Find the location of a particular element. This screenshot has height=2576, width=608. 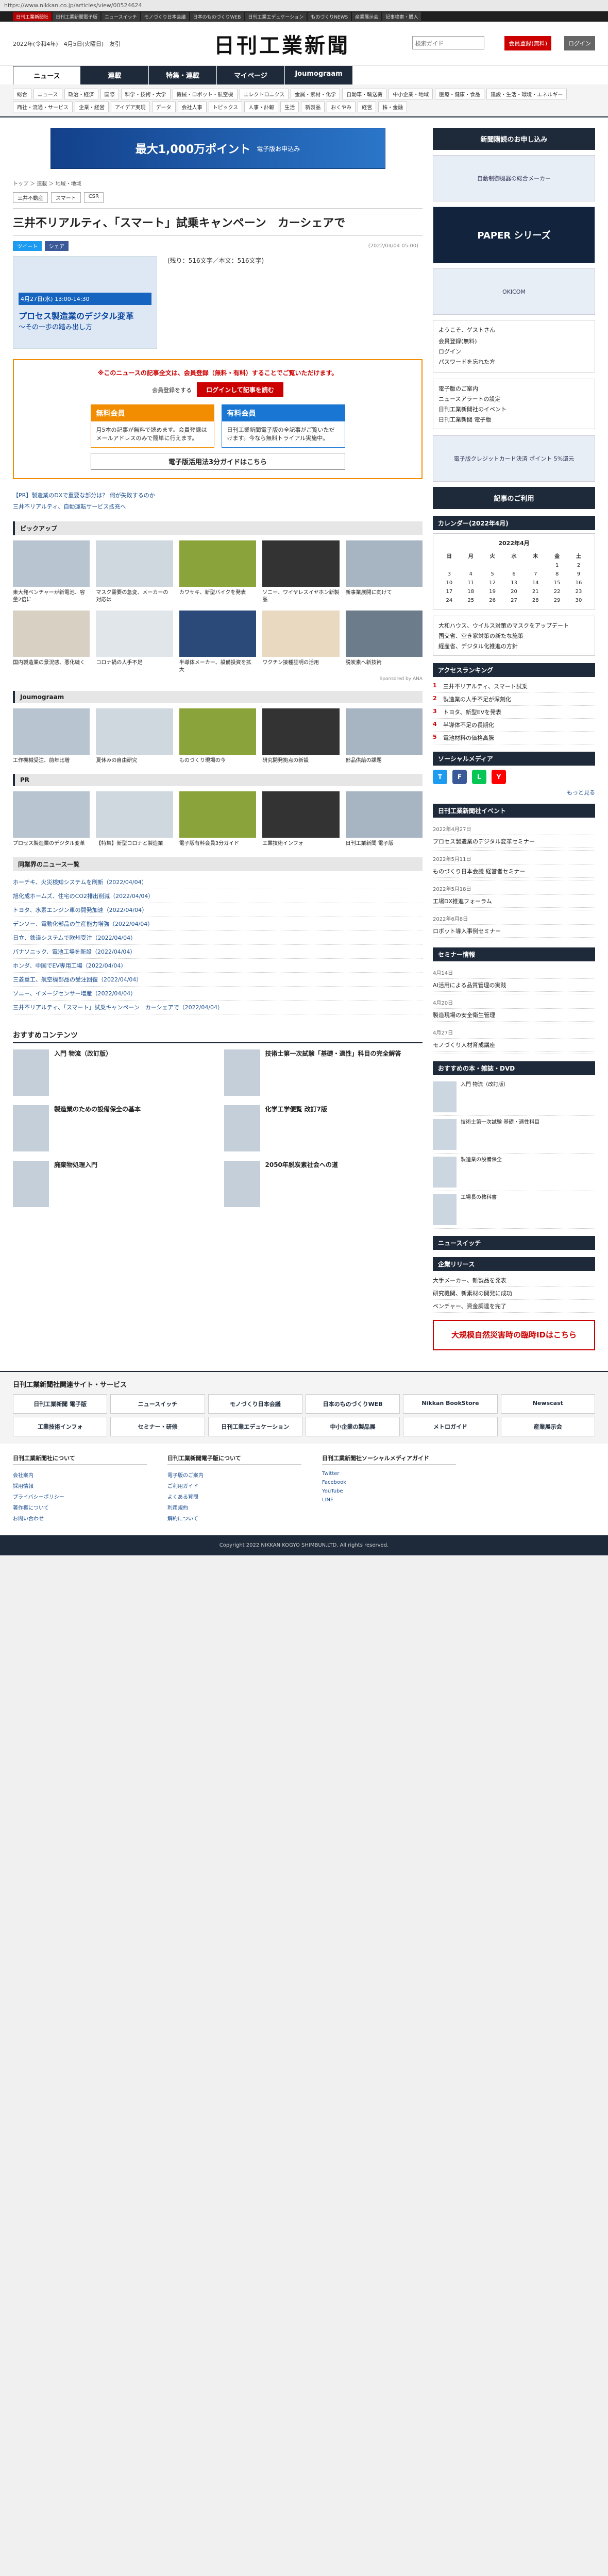

calendar-day: 21 is located at coordinates (535, 591).